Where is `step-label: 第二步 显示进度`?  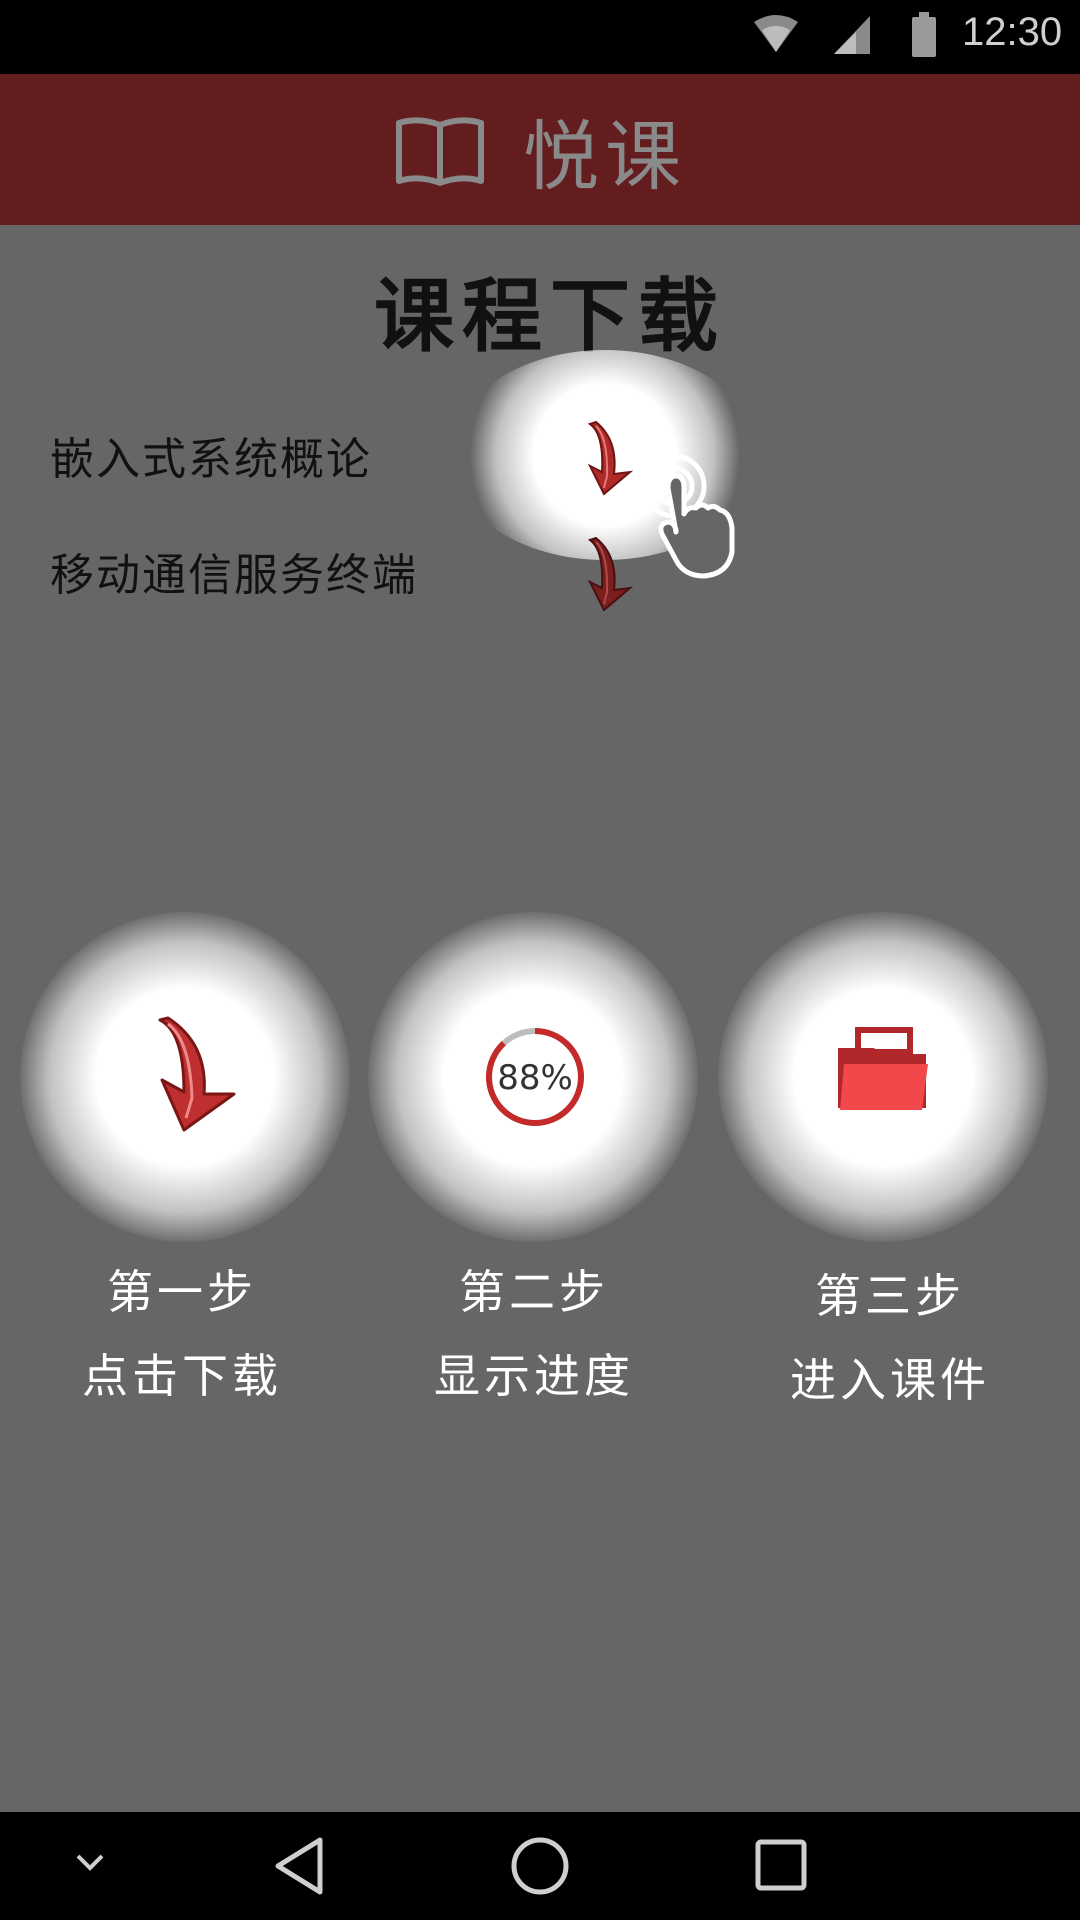
step-label: 第二步 显示进度 is located at coordinates (534, 1334).